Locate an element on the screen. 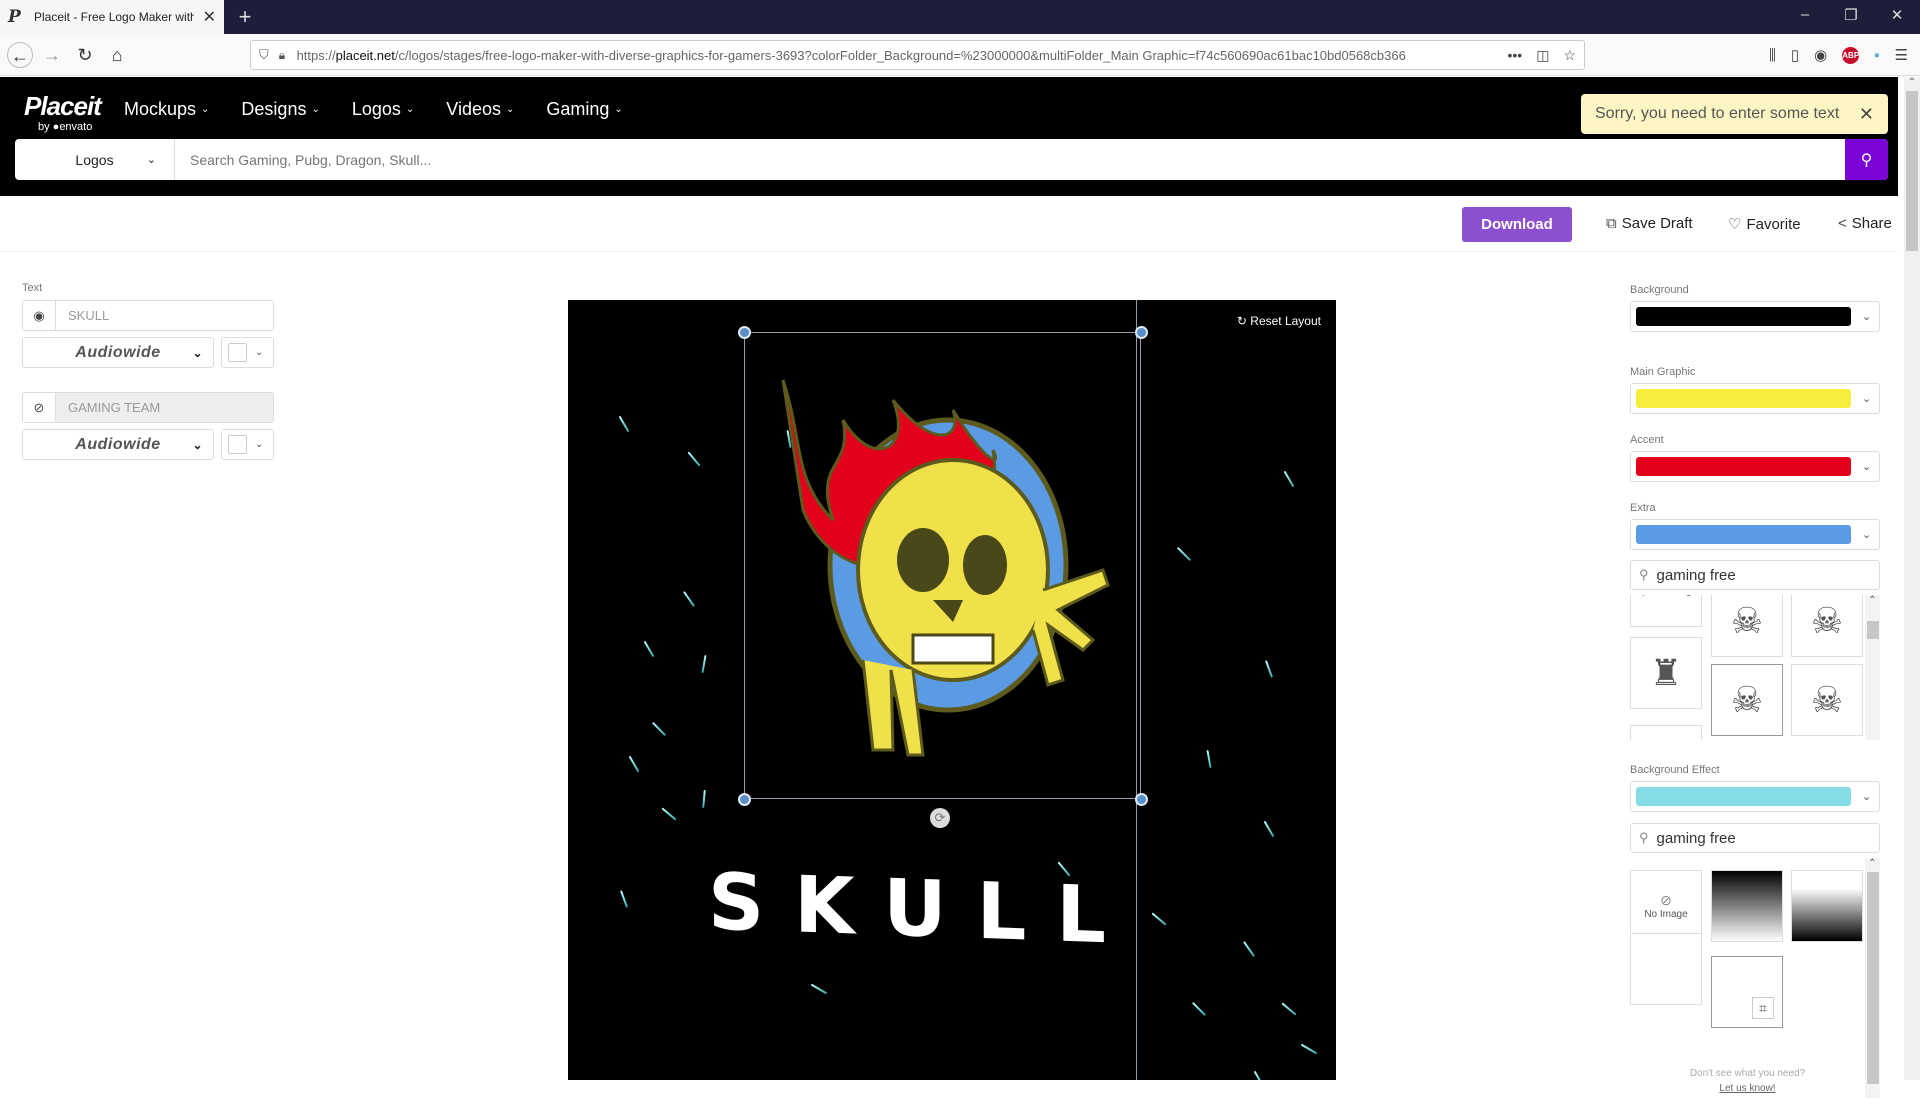  category-select: Logos ⌄ is located at coordinates (95, 159).